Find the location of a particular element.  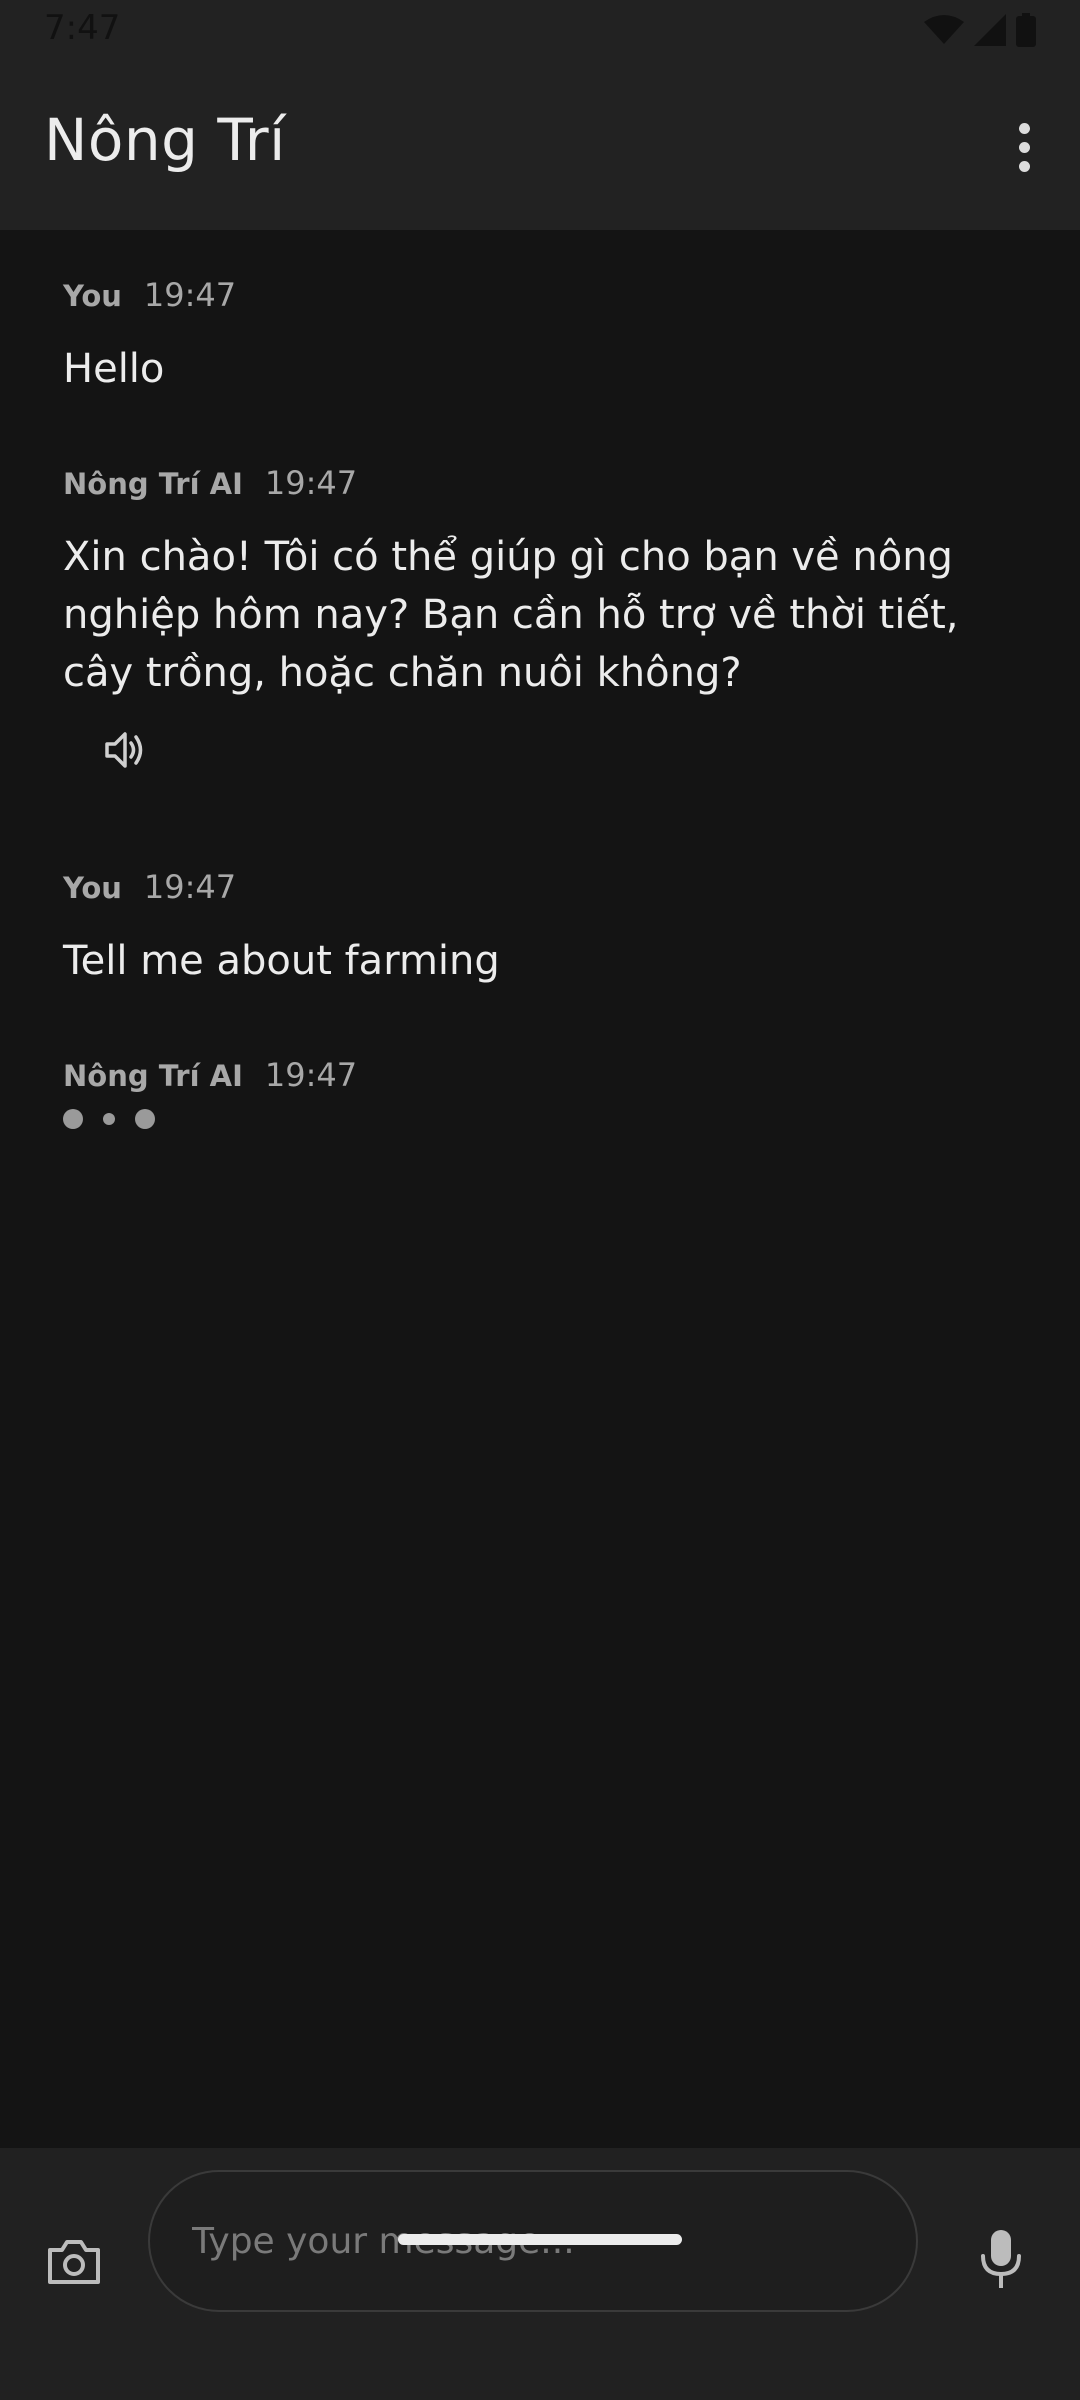

message-assistant-typing: Nông Trí AI 19:47 is located at coordinates (523, 1095).